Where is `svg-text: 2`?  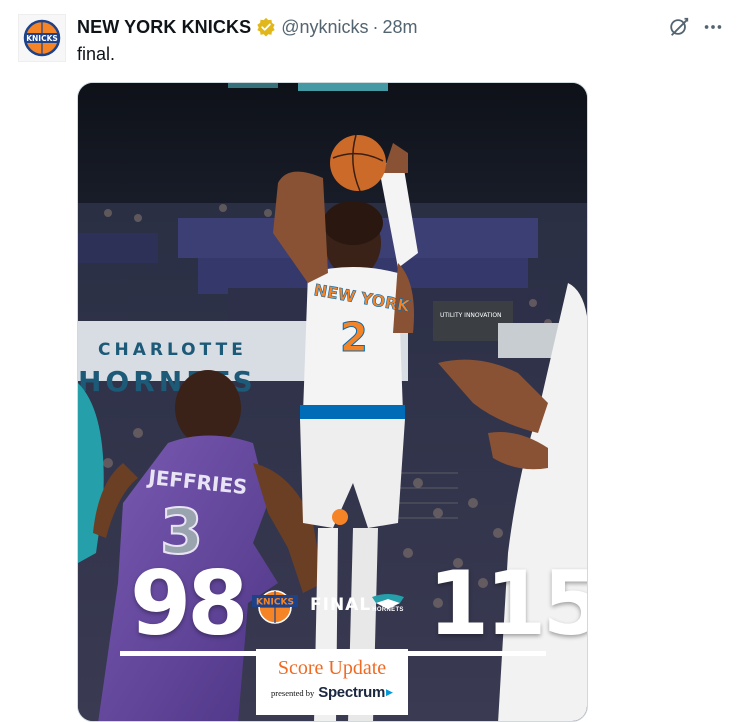 svg-text: 2 is located at coordinates (354, 338).